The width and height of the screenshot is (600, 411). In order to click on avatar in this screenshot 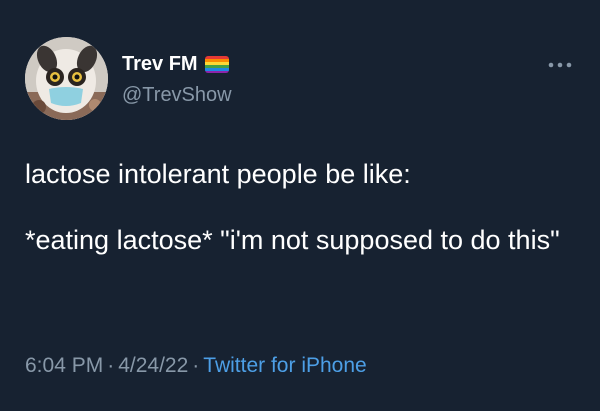, I will do `click(66, 78)`.